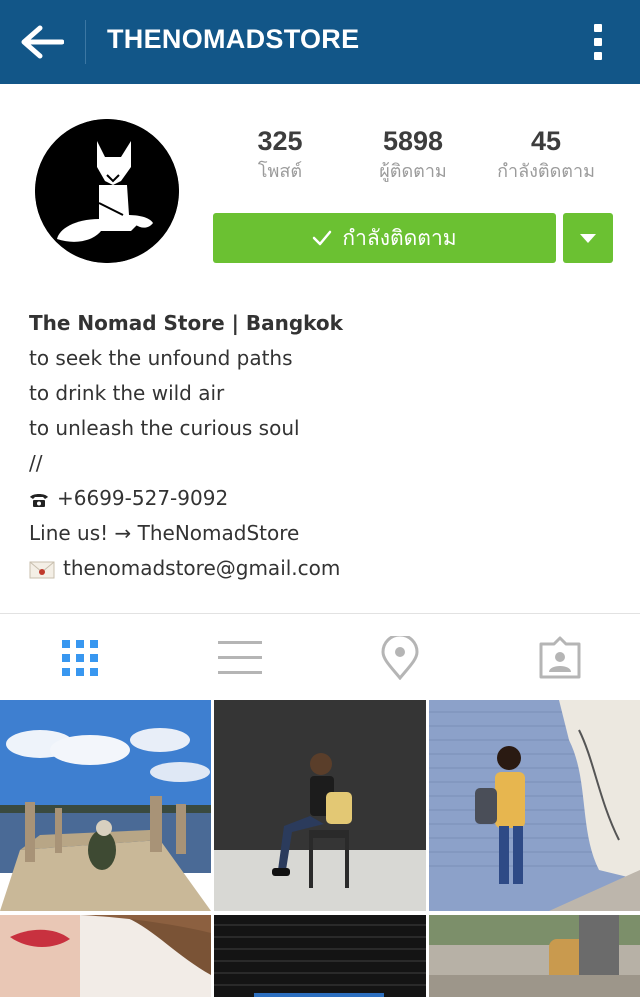 Image resolution: width=640 pixels, height=997 pixels. What do you see at coordinates (280, 171) in the screenshot?
I see `posts-count-label: โพสต์` at bounding box center [280, 171].